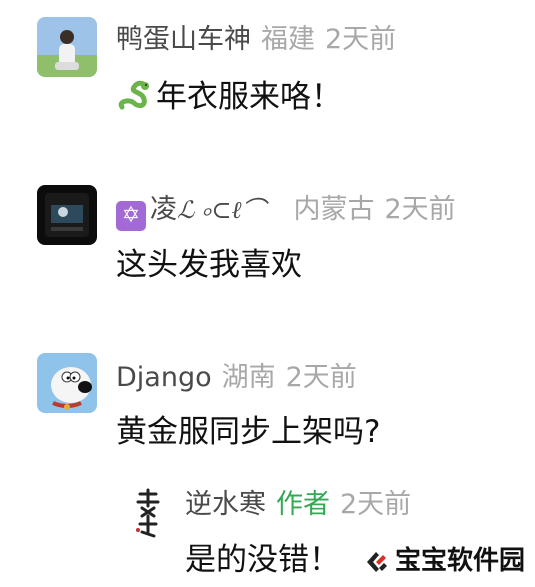 The height and width of the screenshot is (587, 535). Describe the element at coordinates (286, 212) in the screenshot. I see `comment-meta: ✡ 凌ℒ ৹⊂ℓ⌒ 内蒙古 2天前` at that location.